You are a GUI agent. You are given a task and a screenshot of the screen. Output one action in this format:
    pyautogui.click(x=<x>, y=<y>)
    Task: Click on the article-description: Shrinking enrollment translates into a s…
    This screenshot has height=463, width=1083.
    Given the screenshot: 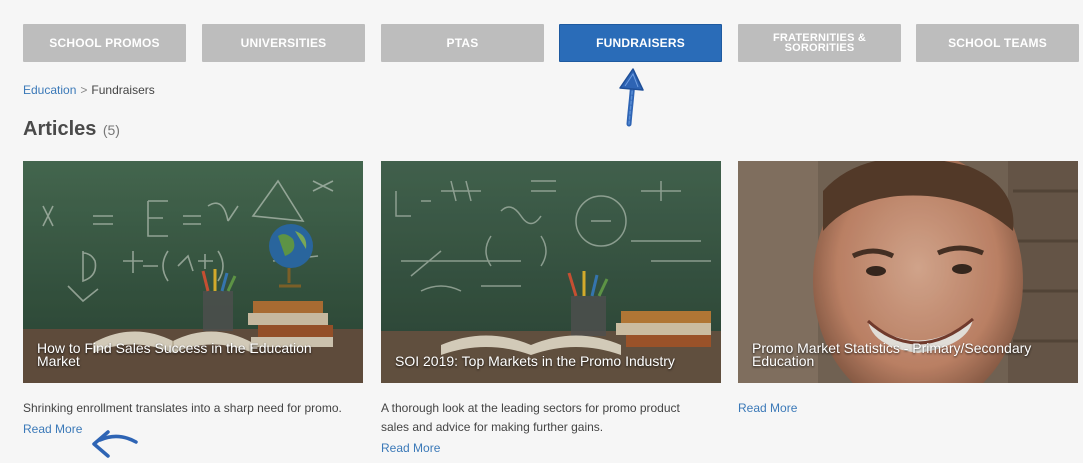 What is the action you would take?
    pyautogui.click(x=182, y=408)
    